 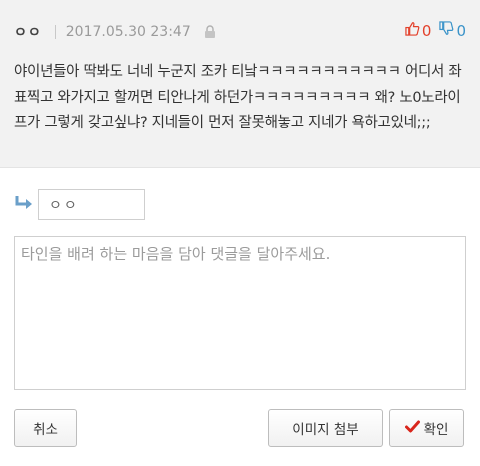 What do you see at coordinates (28, 33) in the screenshot?
I see `comment-author: ㅇㅇ` at bounding box center [28, 33].